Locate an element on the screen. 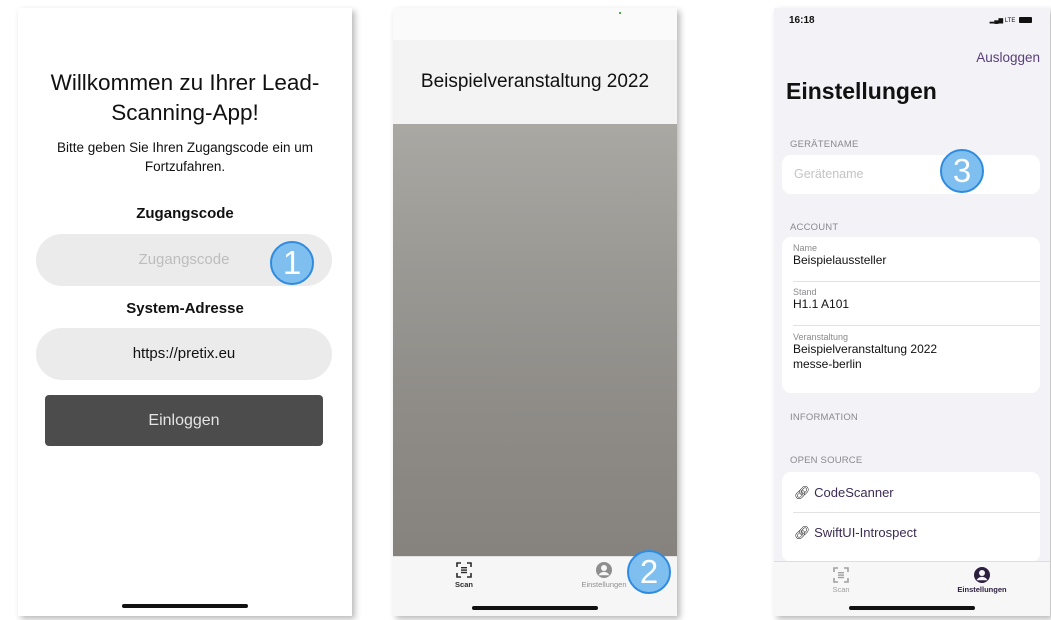 The height and width of the screenshot is (620, 1051). network-label: LTE is located at coordinates (1010, 21).